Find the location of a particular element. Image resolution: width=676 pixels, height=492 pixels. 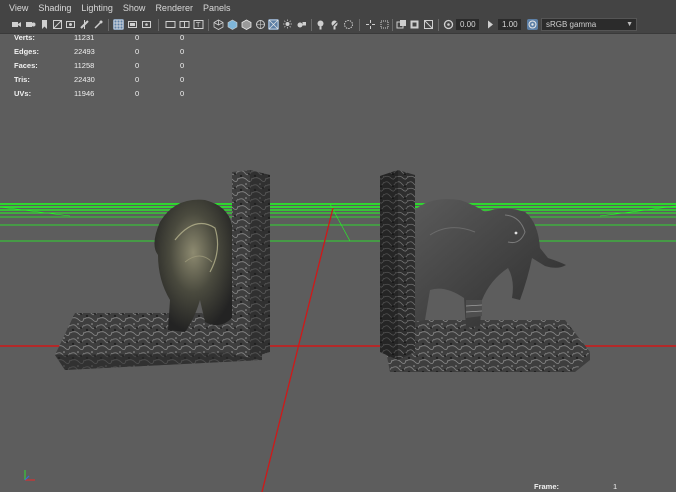

axis-gizmo-icon is located at coordinates (29, 475).